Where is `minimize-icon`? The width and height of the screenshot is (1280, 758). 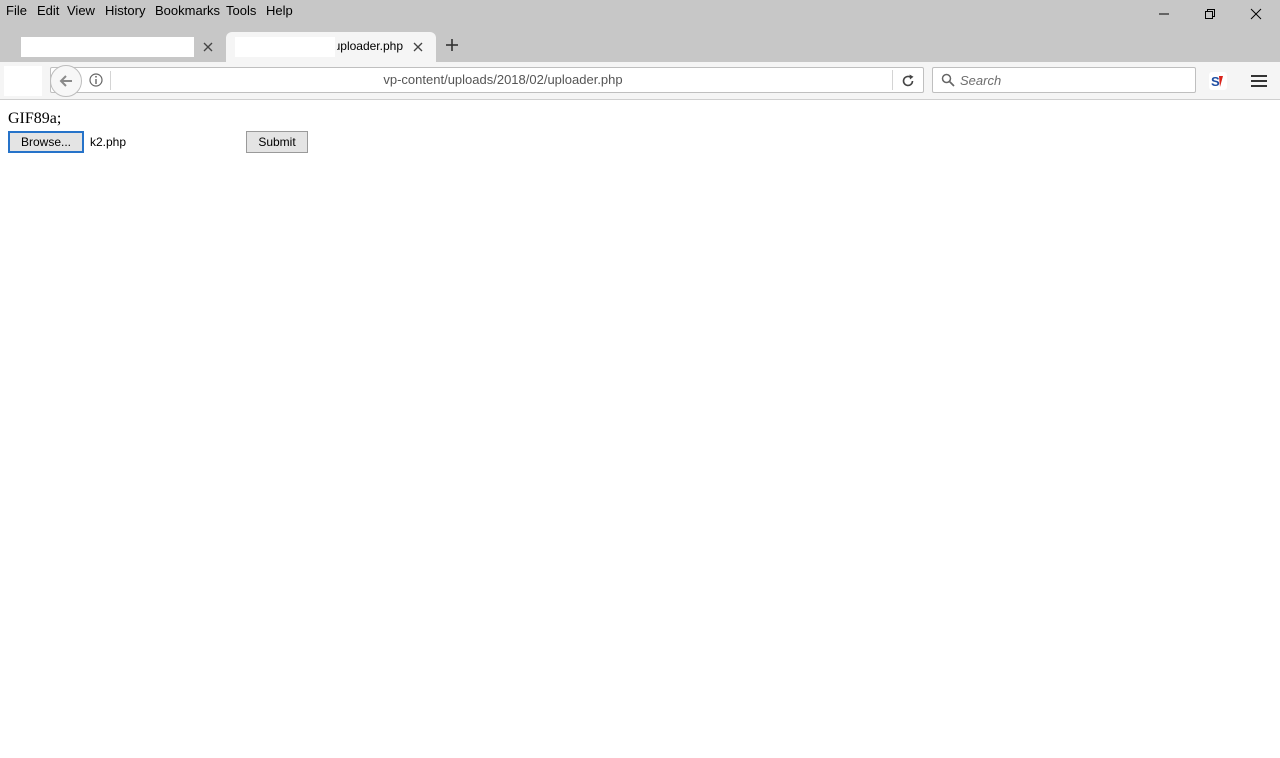
minimize-icon is located at coordinates (1164, 14).